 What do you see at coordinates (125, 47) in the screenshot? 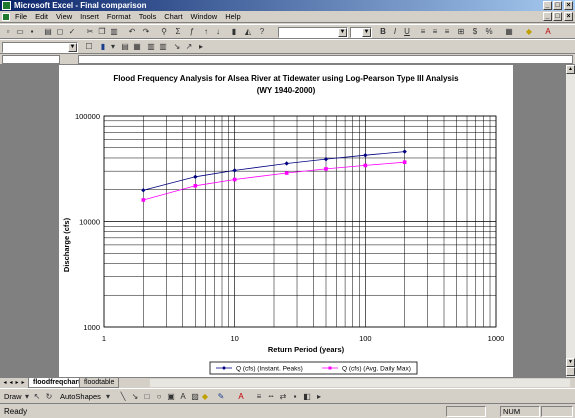
I see `legend-icon: ▤` at bounding box center [125, 47].